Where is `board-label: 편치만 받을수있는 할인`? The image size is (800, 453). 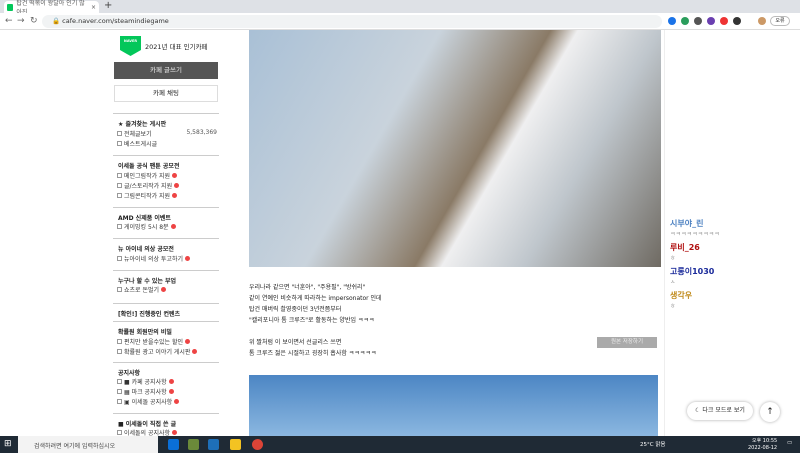
board-label: 편치만 받을수있는 할인 is located at coordinates (154, 342).